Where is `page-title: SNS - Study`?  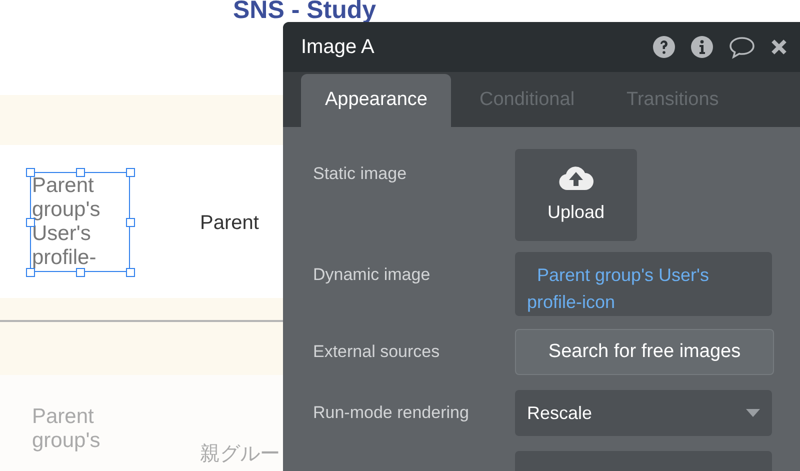 page-title: SNS - Study is located at coordinates (305, 10).